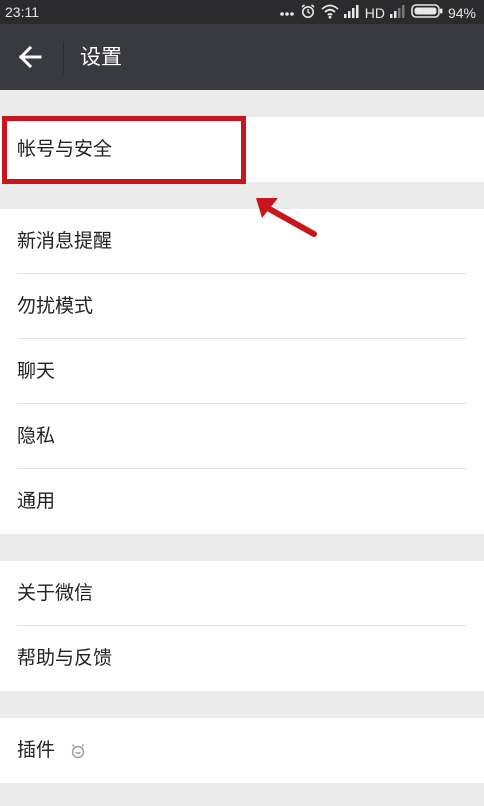 This screenshot has height=806, width=484. What do you see at coordinates (55, 593) in the screenshot?
I see `settings-item-label: 关于微信` at bounding box center [55, 593].